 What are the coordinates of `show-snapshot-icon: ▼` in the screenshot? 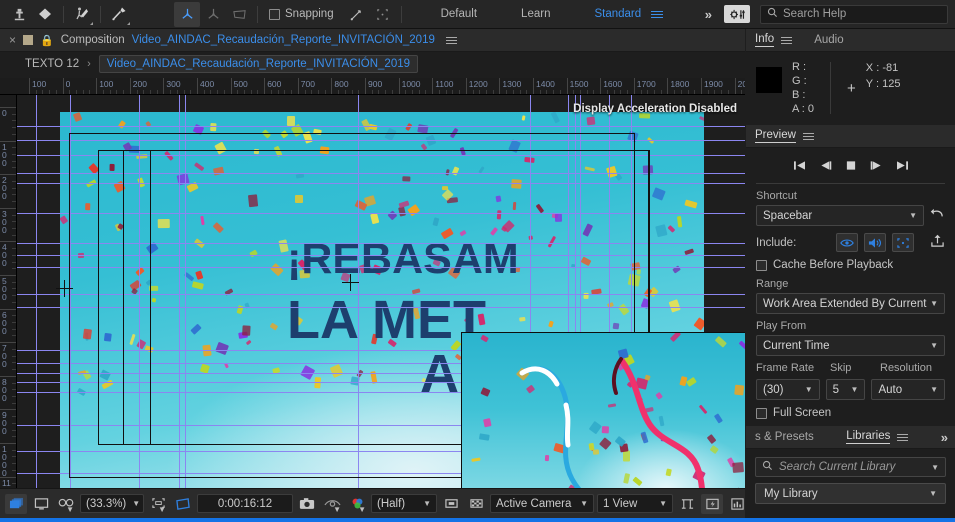 It's located at (332, 504).